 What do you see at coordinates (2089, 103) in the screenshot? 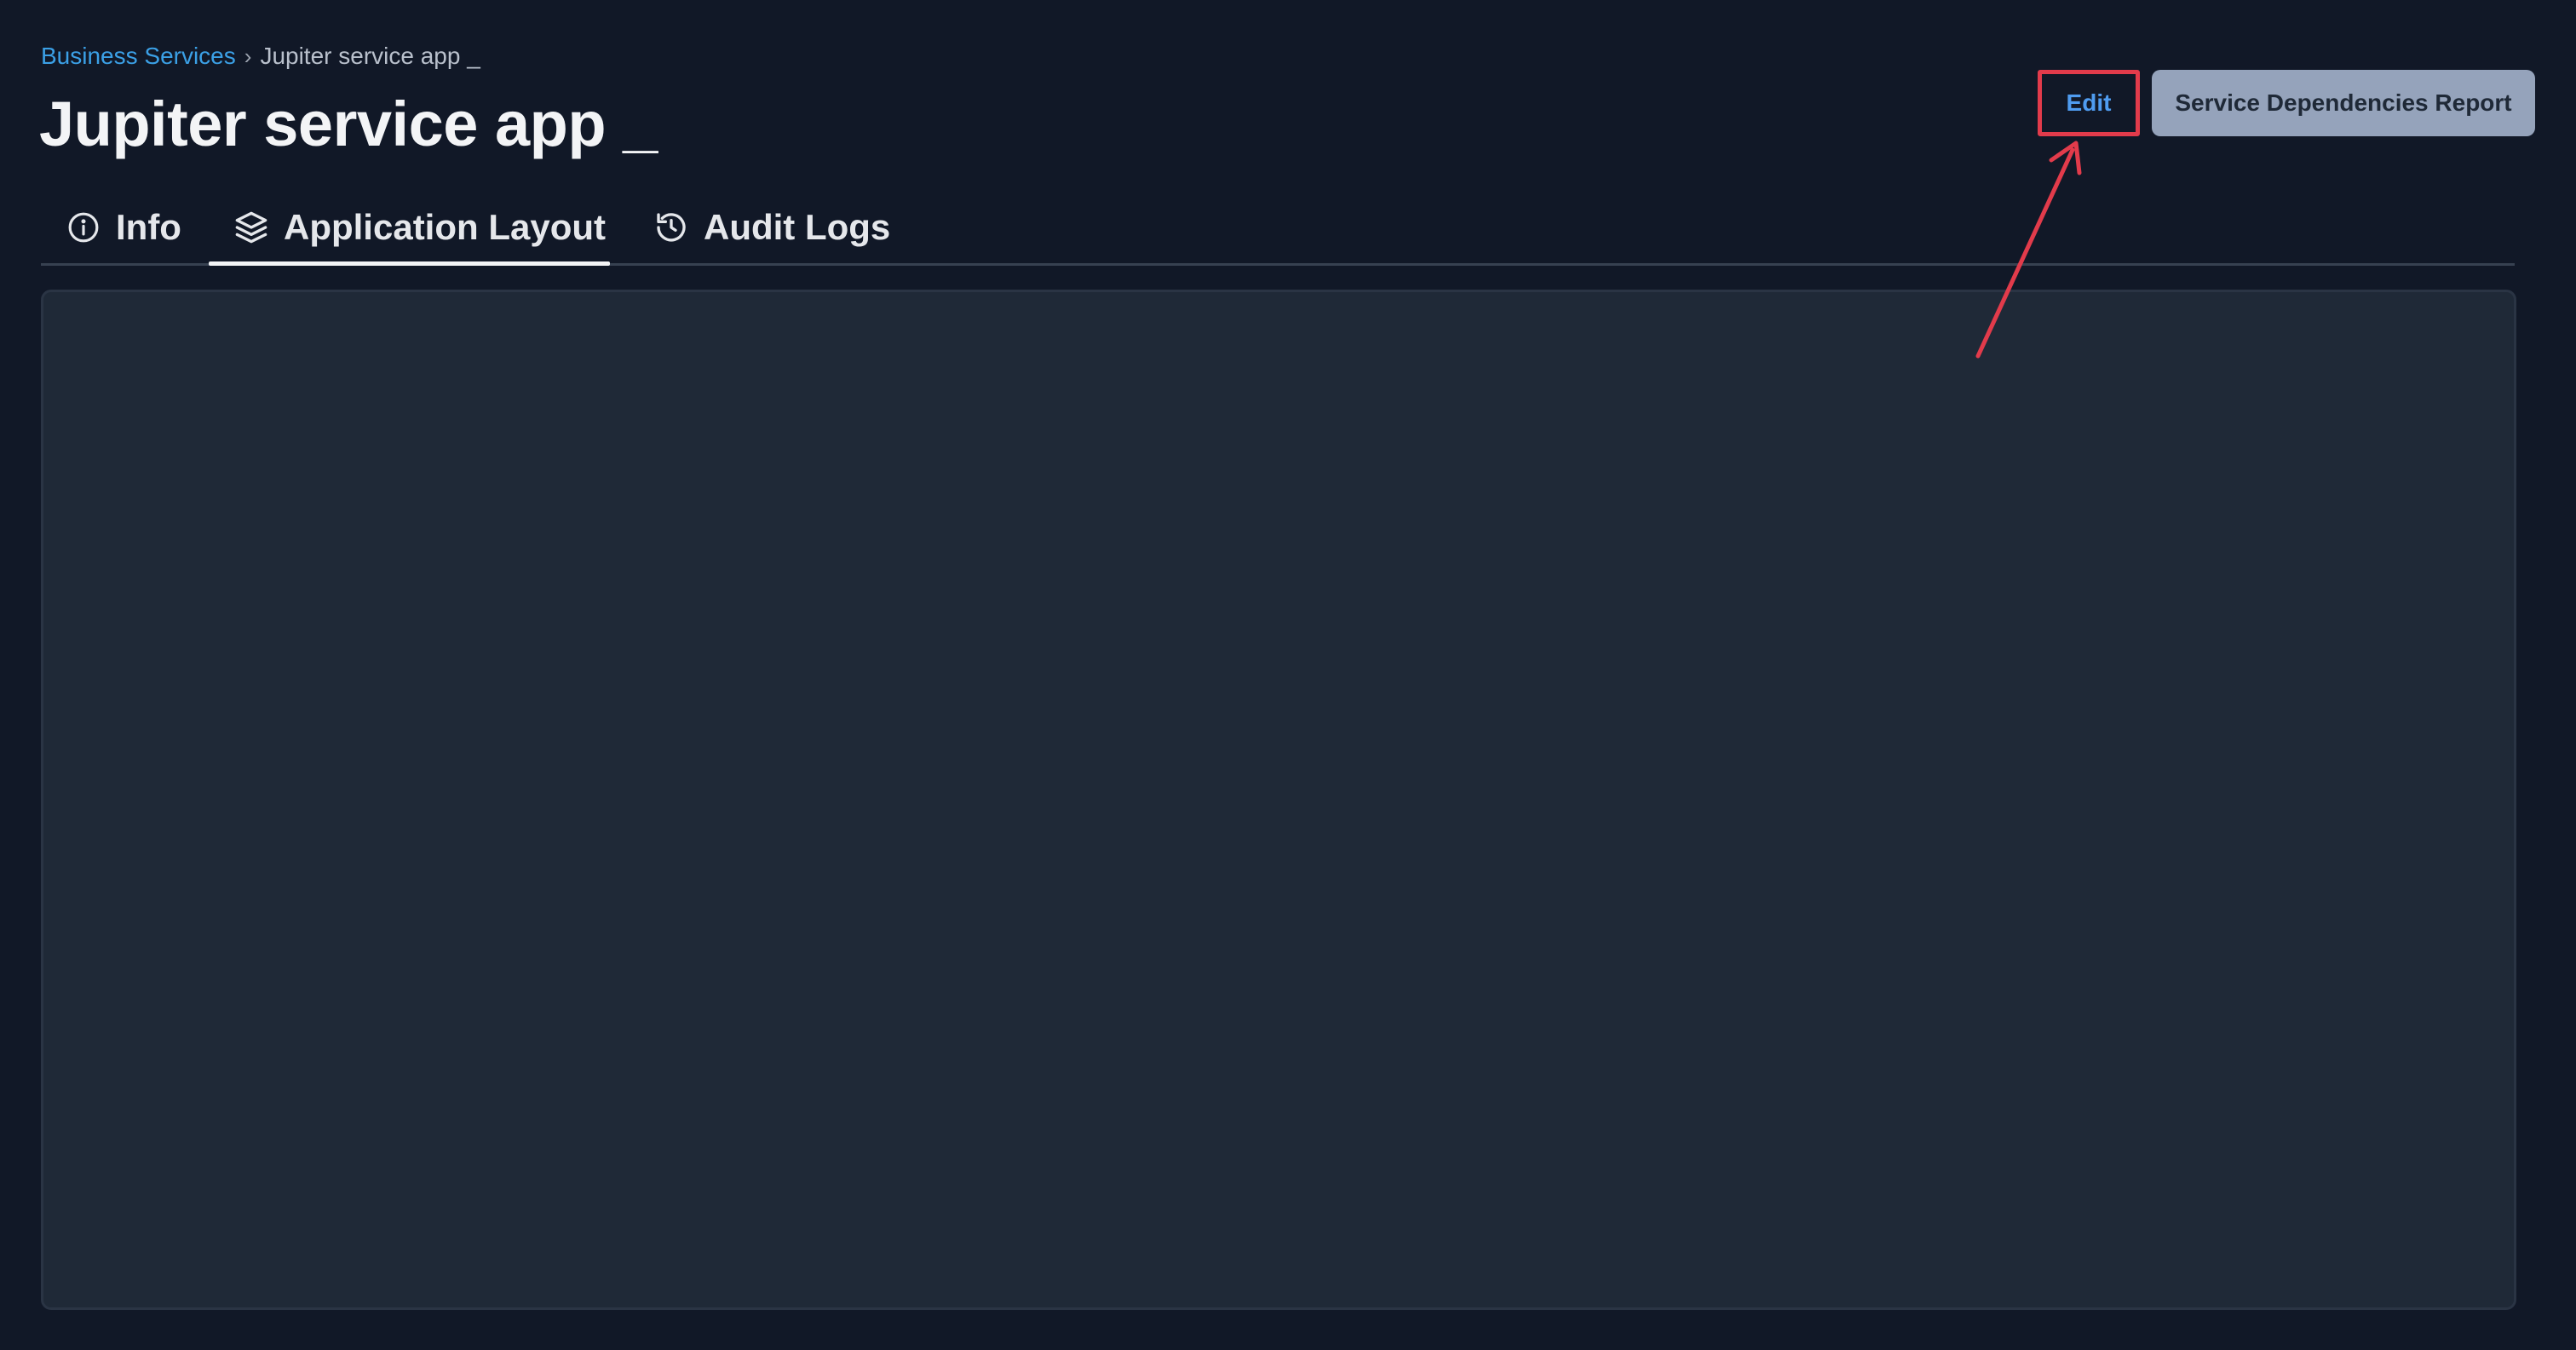
I see `edit-button: Edit` at bounding box center [2089, 103].